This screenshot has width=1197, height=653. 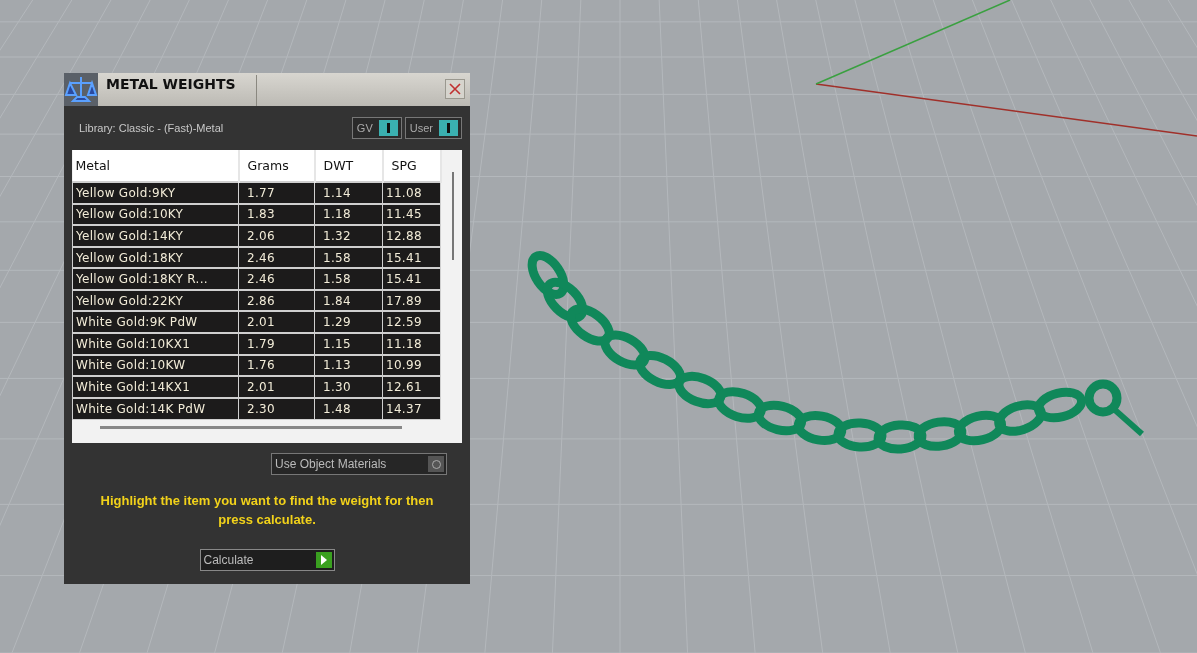 I want to click on column-header: Metal, so click(x=155, y=166).